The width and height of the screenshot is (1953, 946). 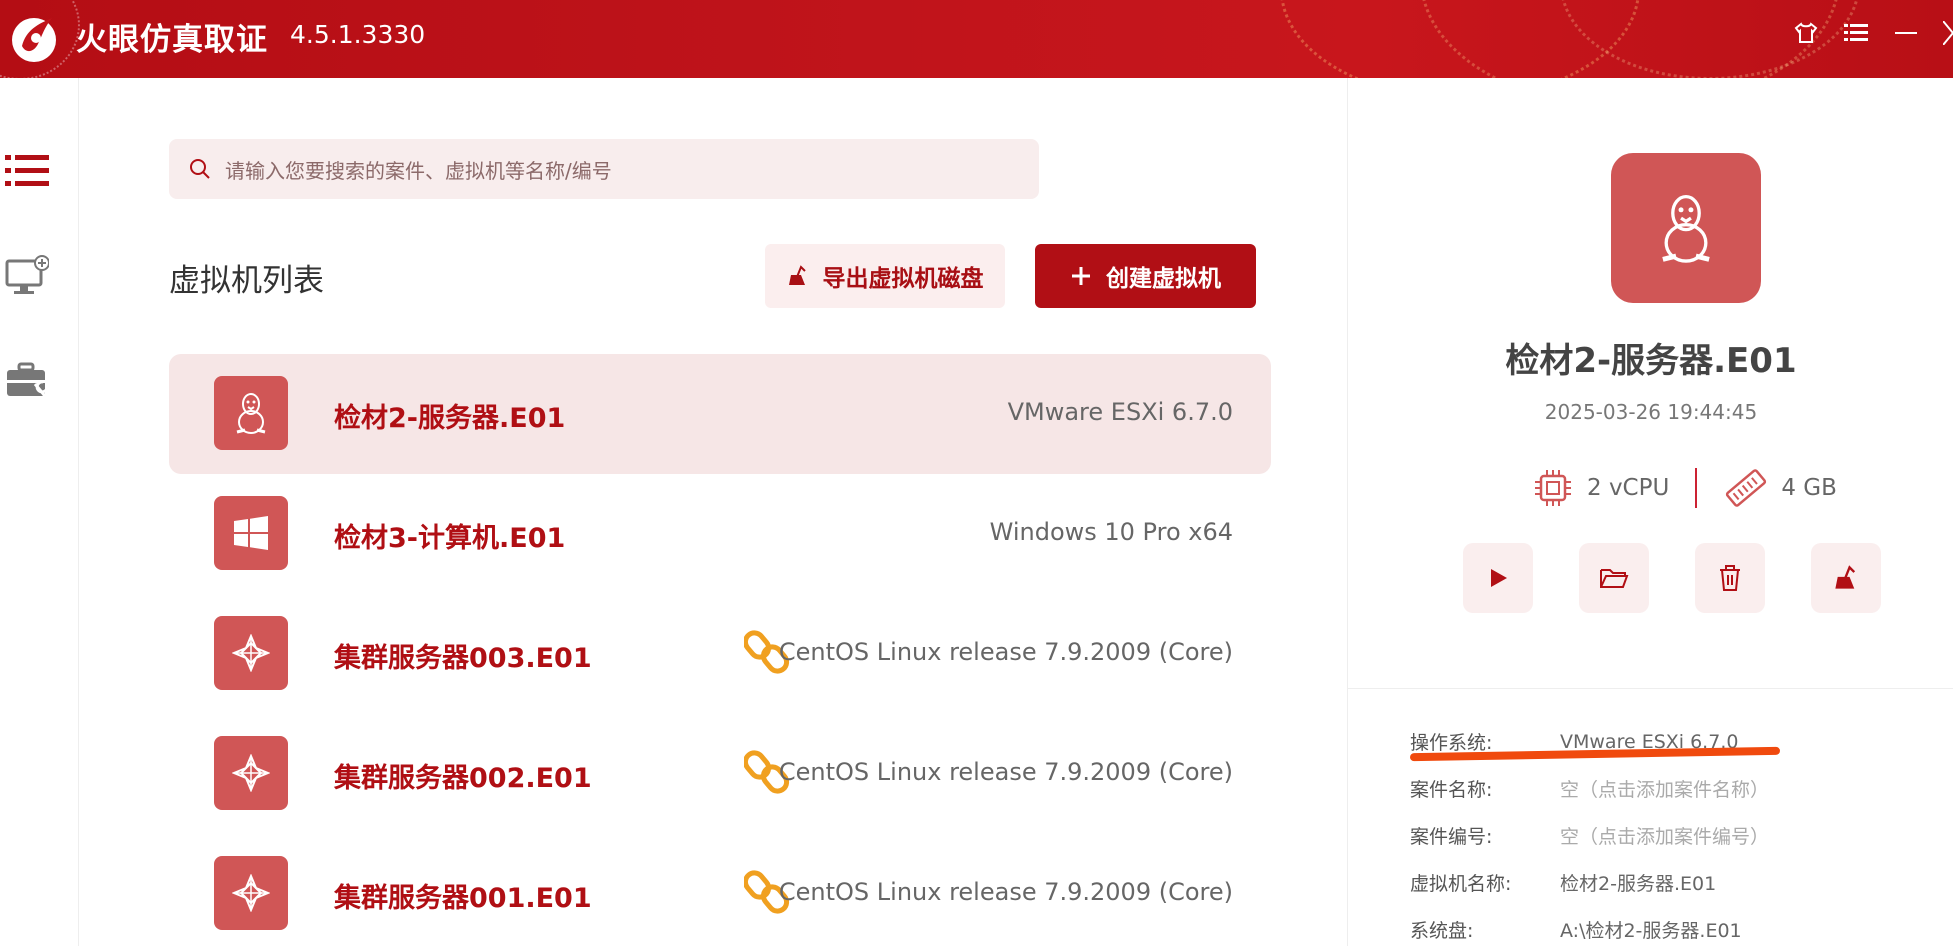 What do you see at coordinates (1780, 488) in the screenshot?
I see `memory-spec: 4 GB` at bounding box center [1780, 488].